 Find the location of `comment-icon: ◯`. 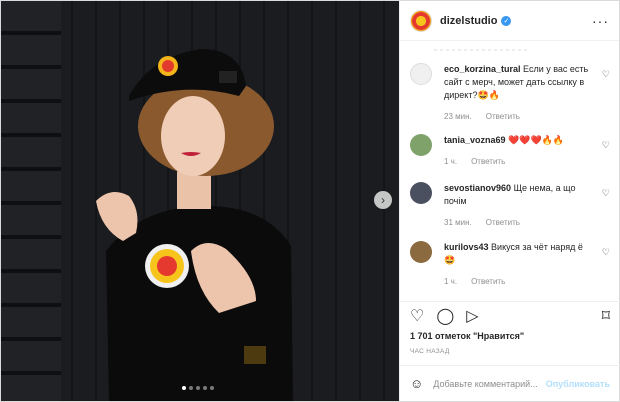

comment-icon: ◯ is located at coordinates (445, 316).